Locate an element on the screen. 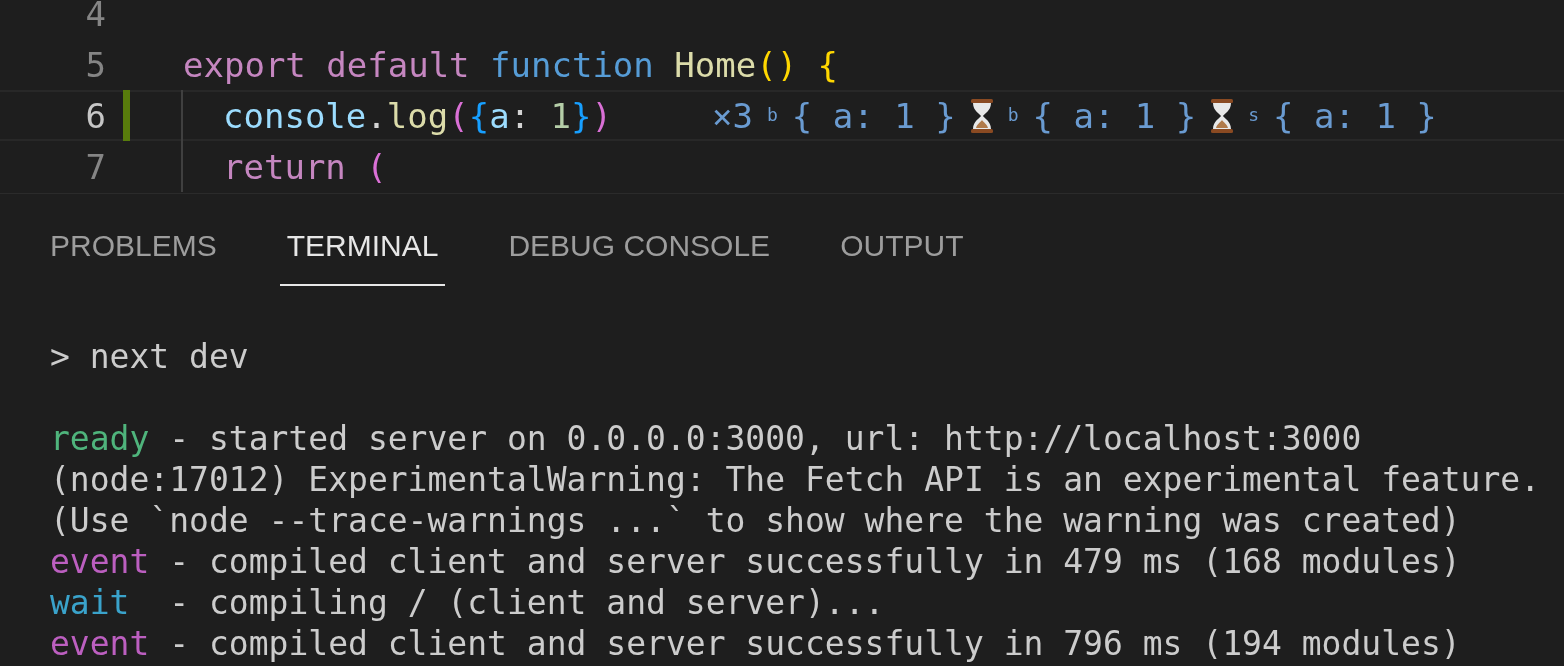 Image resolution: width=1564 pixels, height=666 pixels. line-number: 6 is located at coordinates (95, 115).